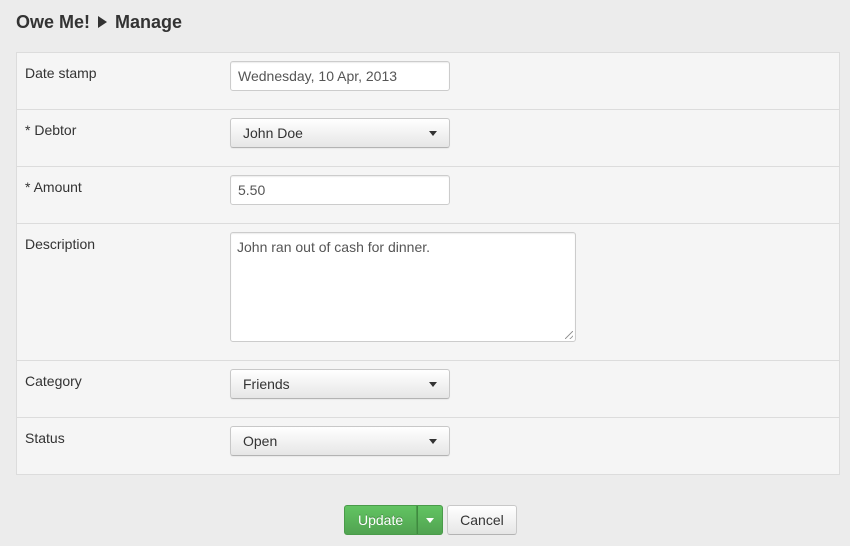  What do you see at coordinates (334, 247) in the screenshot?
I see `description-text: John ran out of cash for dinner.` at bounding box center [334, 247].